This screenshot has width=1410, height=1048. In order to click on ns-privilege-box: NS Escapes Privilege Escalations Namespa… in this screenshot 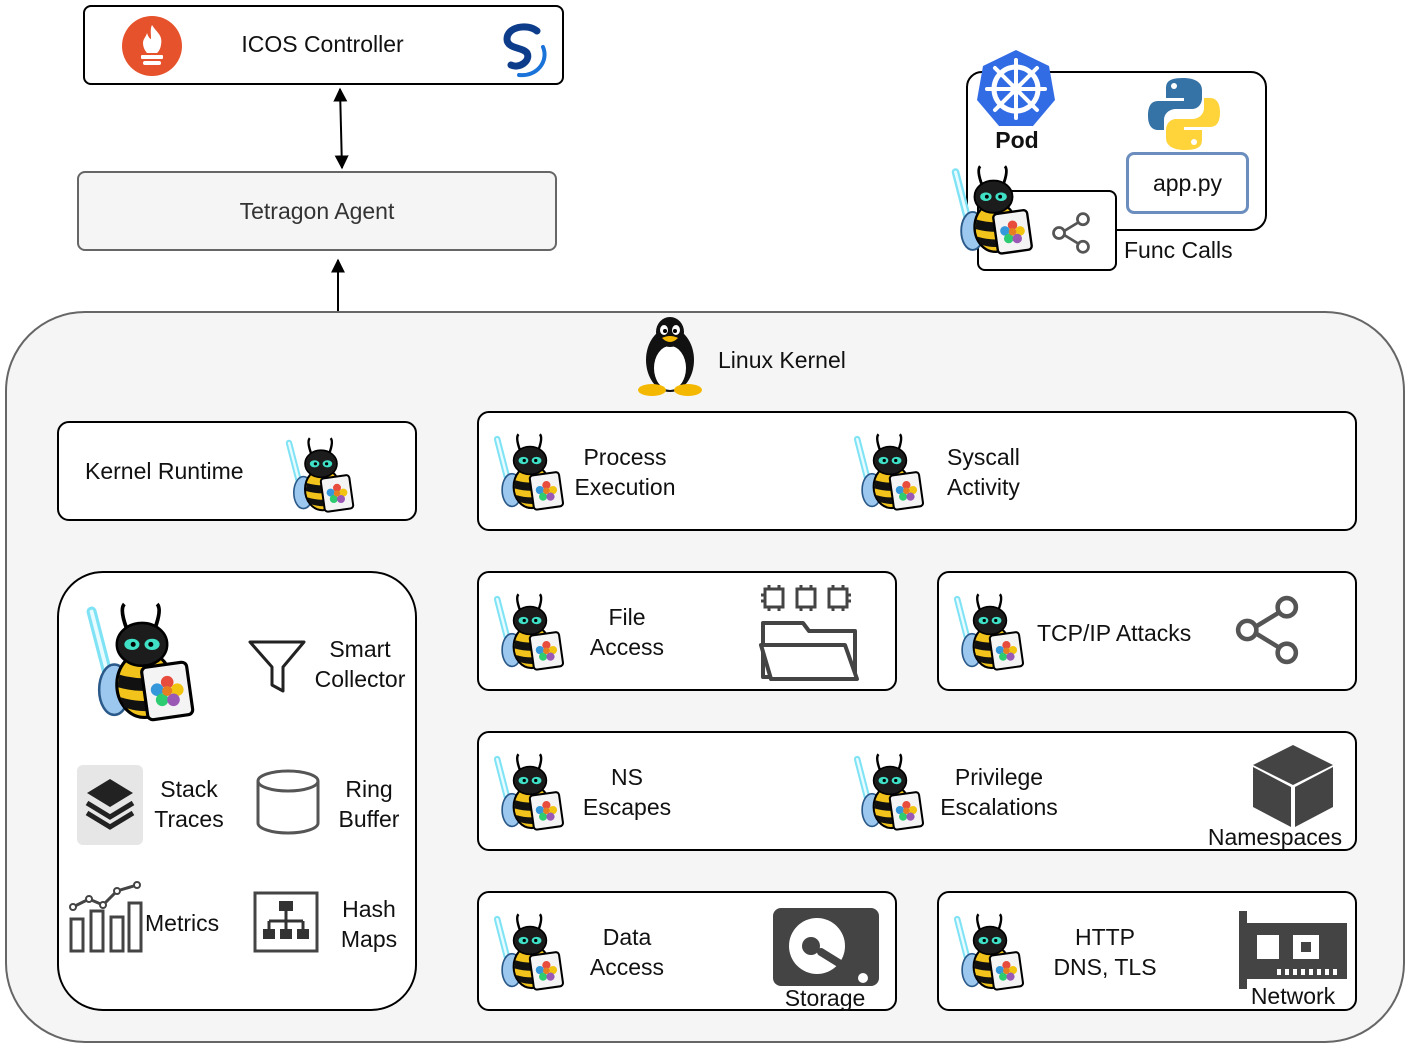, I will do `click(917, 791)`.